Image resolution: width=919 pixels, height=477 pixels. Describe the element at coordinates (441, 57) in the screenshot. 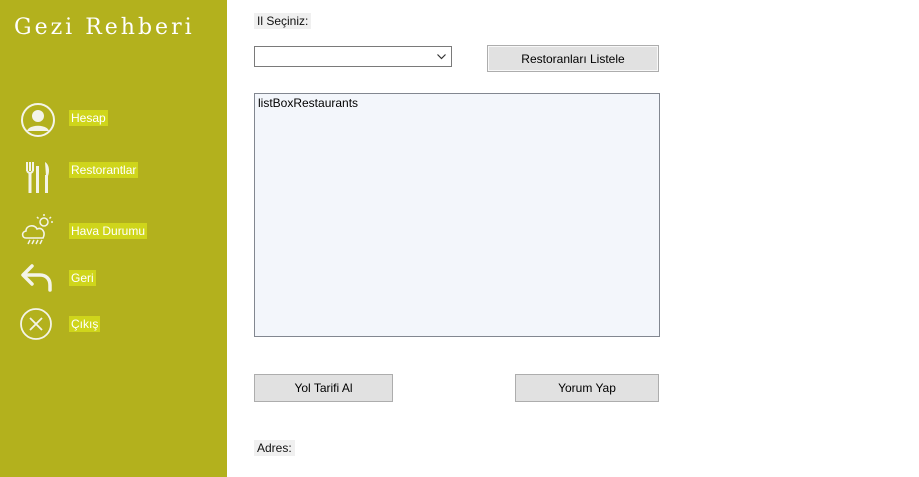

I see `chevron-down-icon` at that location.